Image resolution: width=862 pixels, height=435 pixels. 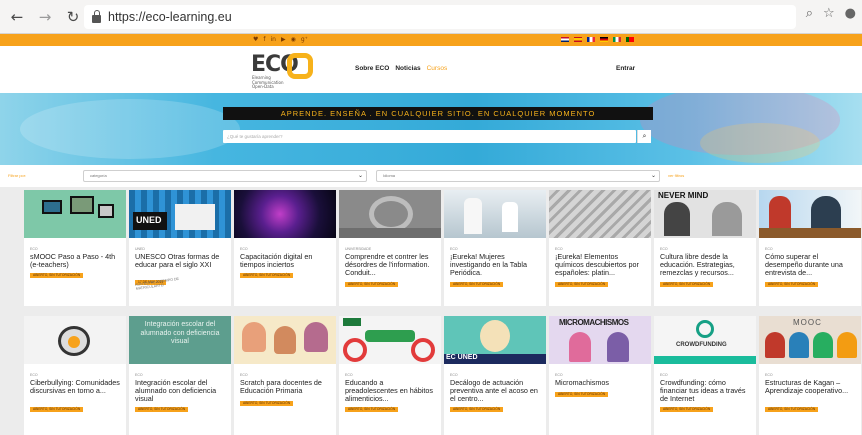 I want to click on browser-actions: ⌕ ☆ ●, so click(x=834, y=13).